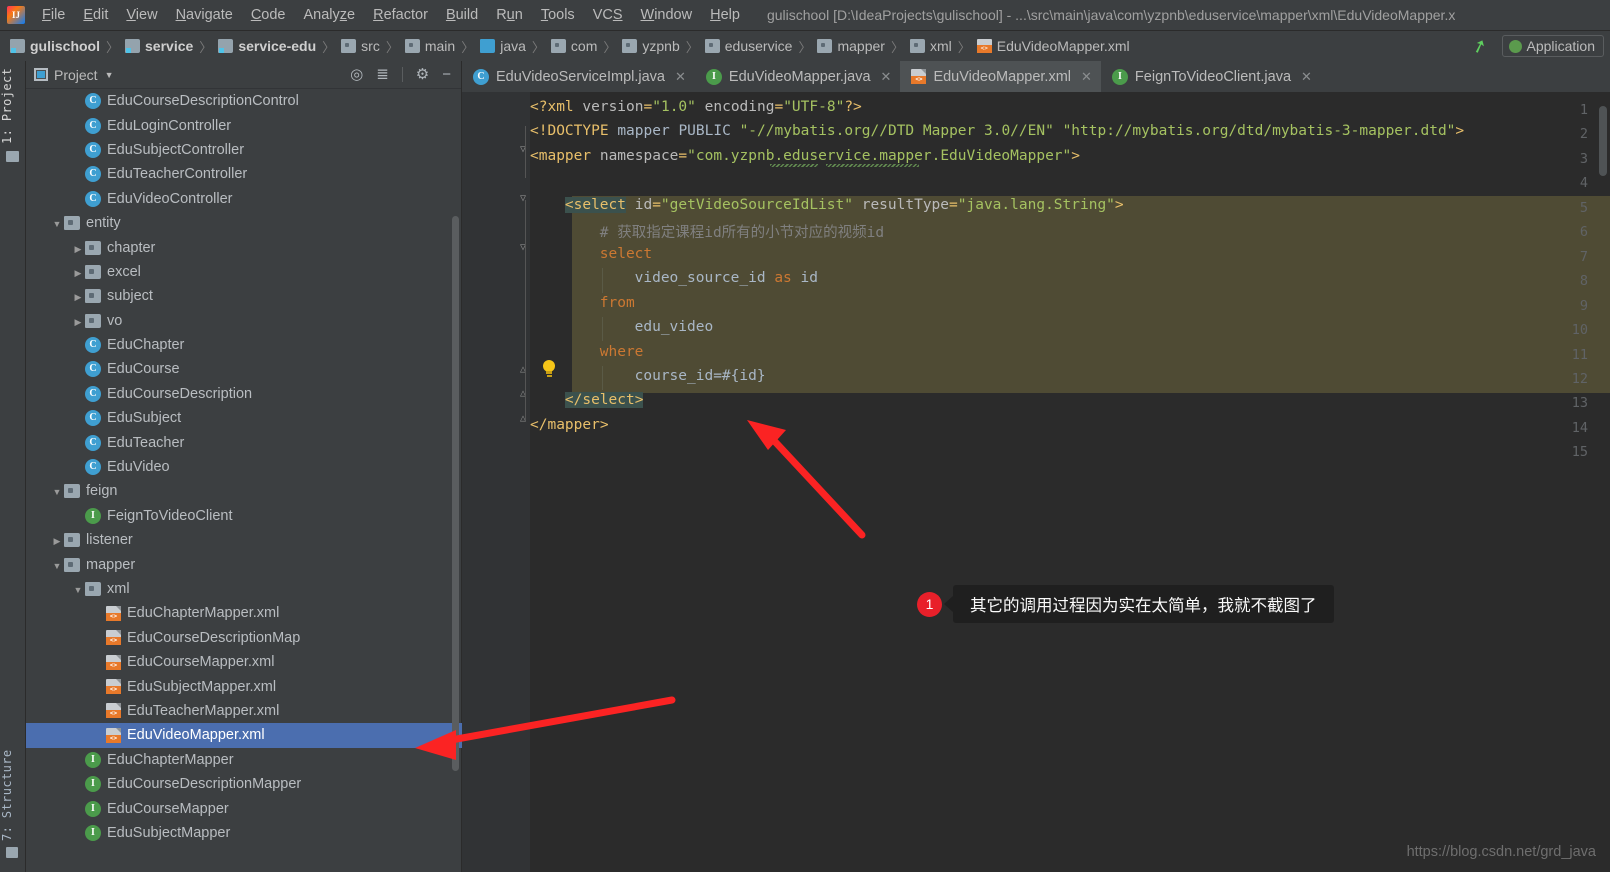 The image size is (1610, 872). What do you see at coordinates (244, 394) in the screenshot?
I see `tree-node: C EduCourseDescription` at bounding box center [244, 394].